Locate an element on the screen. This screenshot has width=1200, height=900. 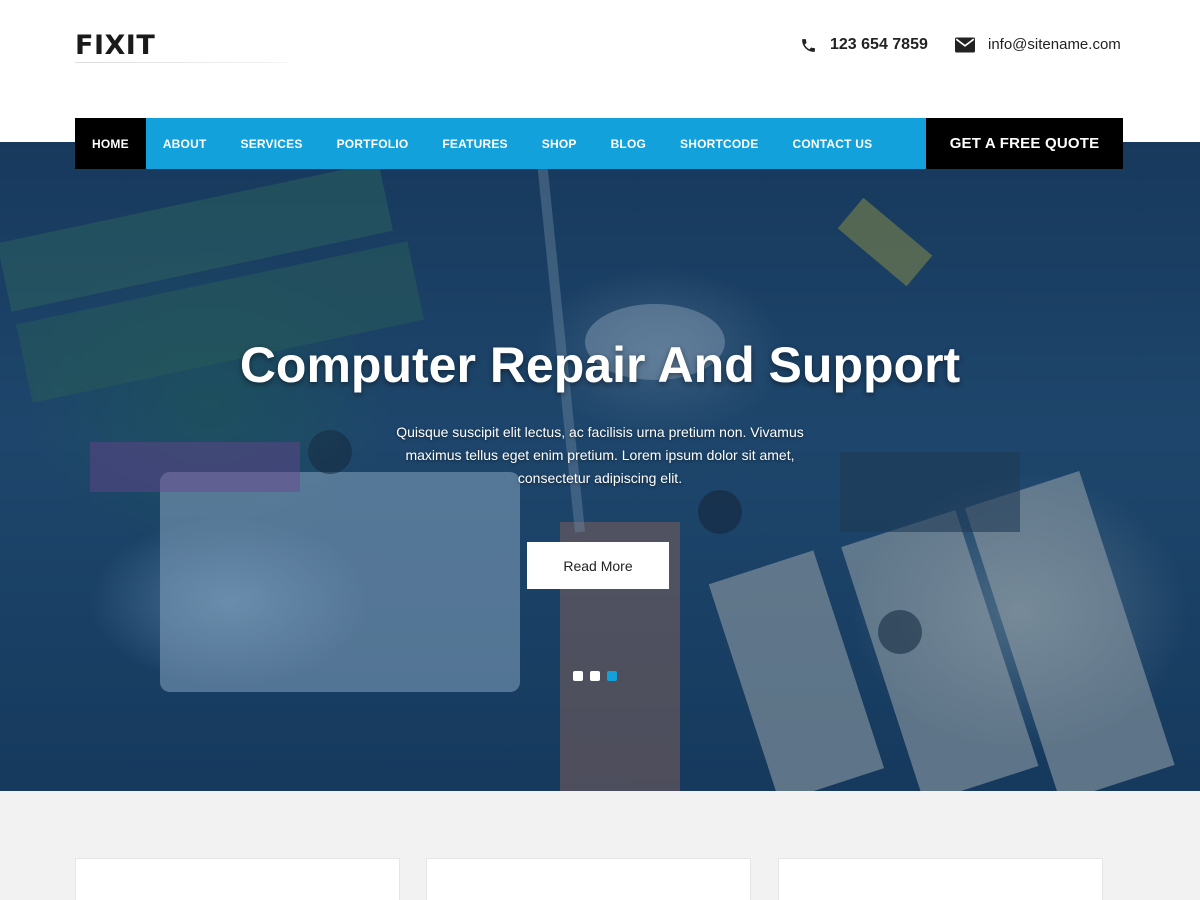
nav-item-portfolio: PORTFOLIO is located at coordinates (373, 143).